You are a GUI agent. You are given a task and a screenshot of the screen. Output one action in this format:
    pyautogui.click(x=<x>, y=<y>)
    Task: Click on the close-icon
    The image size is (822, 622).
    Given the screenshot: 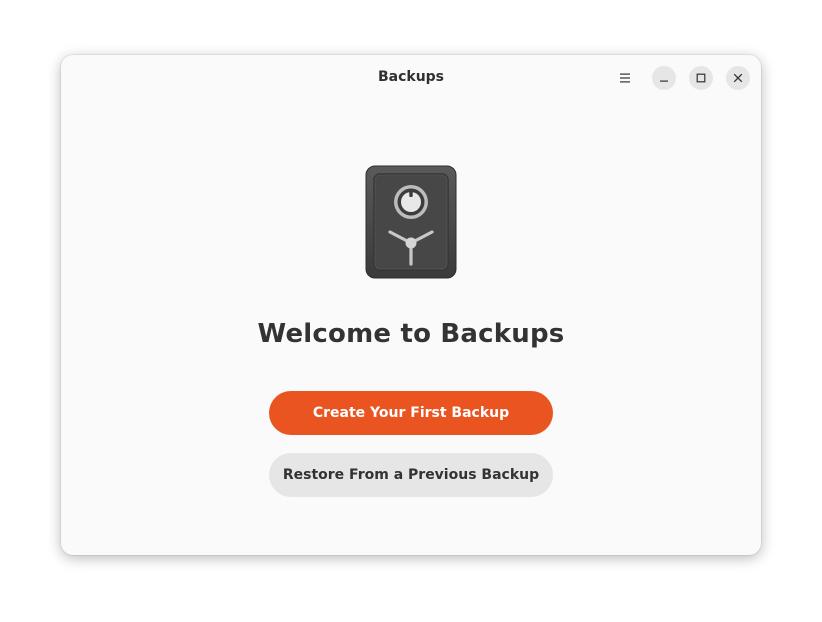 What is the action you would take?
    pyautogui.click(x=738, y=78)
    